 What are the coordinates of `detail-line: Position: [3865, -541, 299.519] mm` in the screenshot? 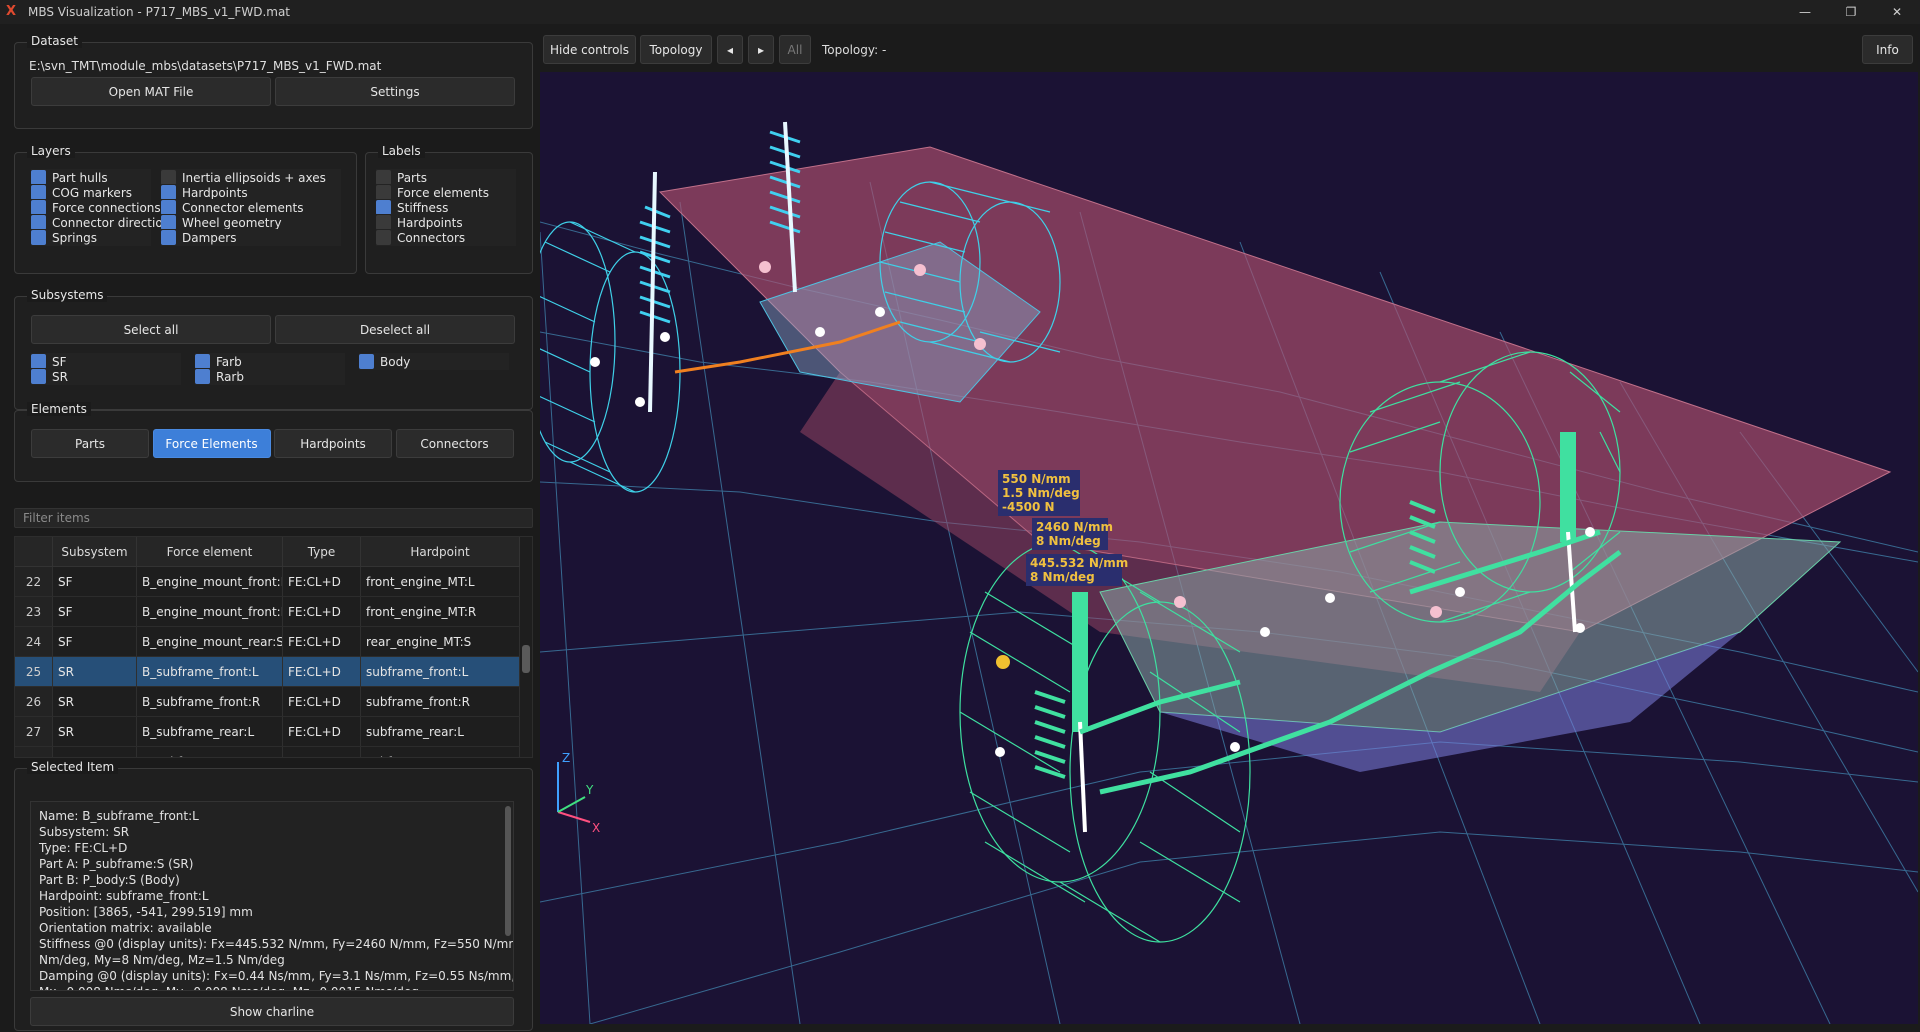 It's located at (146, 912).